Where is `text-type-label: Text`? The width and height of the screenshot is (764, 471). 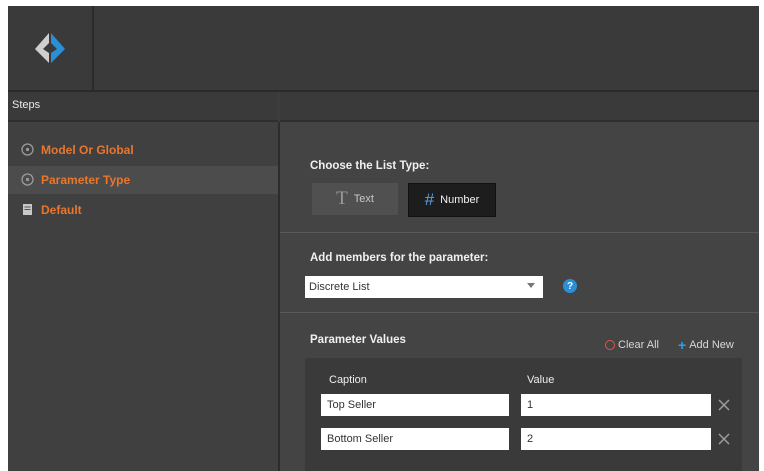 text-type-label: Text is located at coordinates (363, 199).